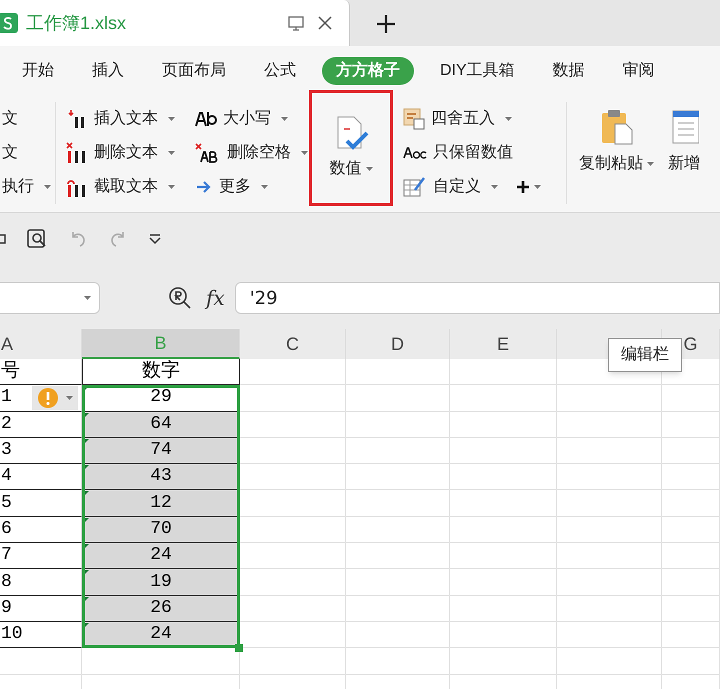 The width and height of the screenshot is (720, 689). What do you see at coordinates (351, 148) in the screenshot?
I see `ribbon-large-button: 数值` at bounding box center [351, 148].